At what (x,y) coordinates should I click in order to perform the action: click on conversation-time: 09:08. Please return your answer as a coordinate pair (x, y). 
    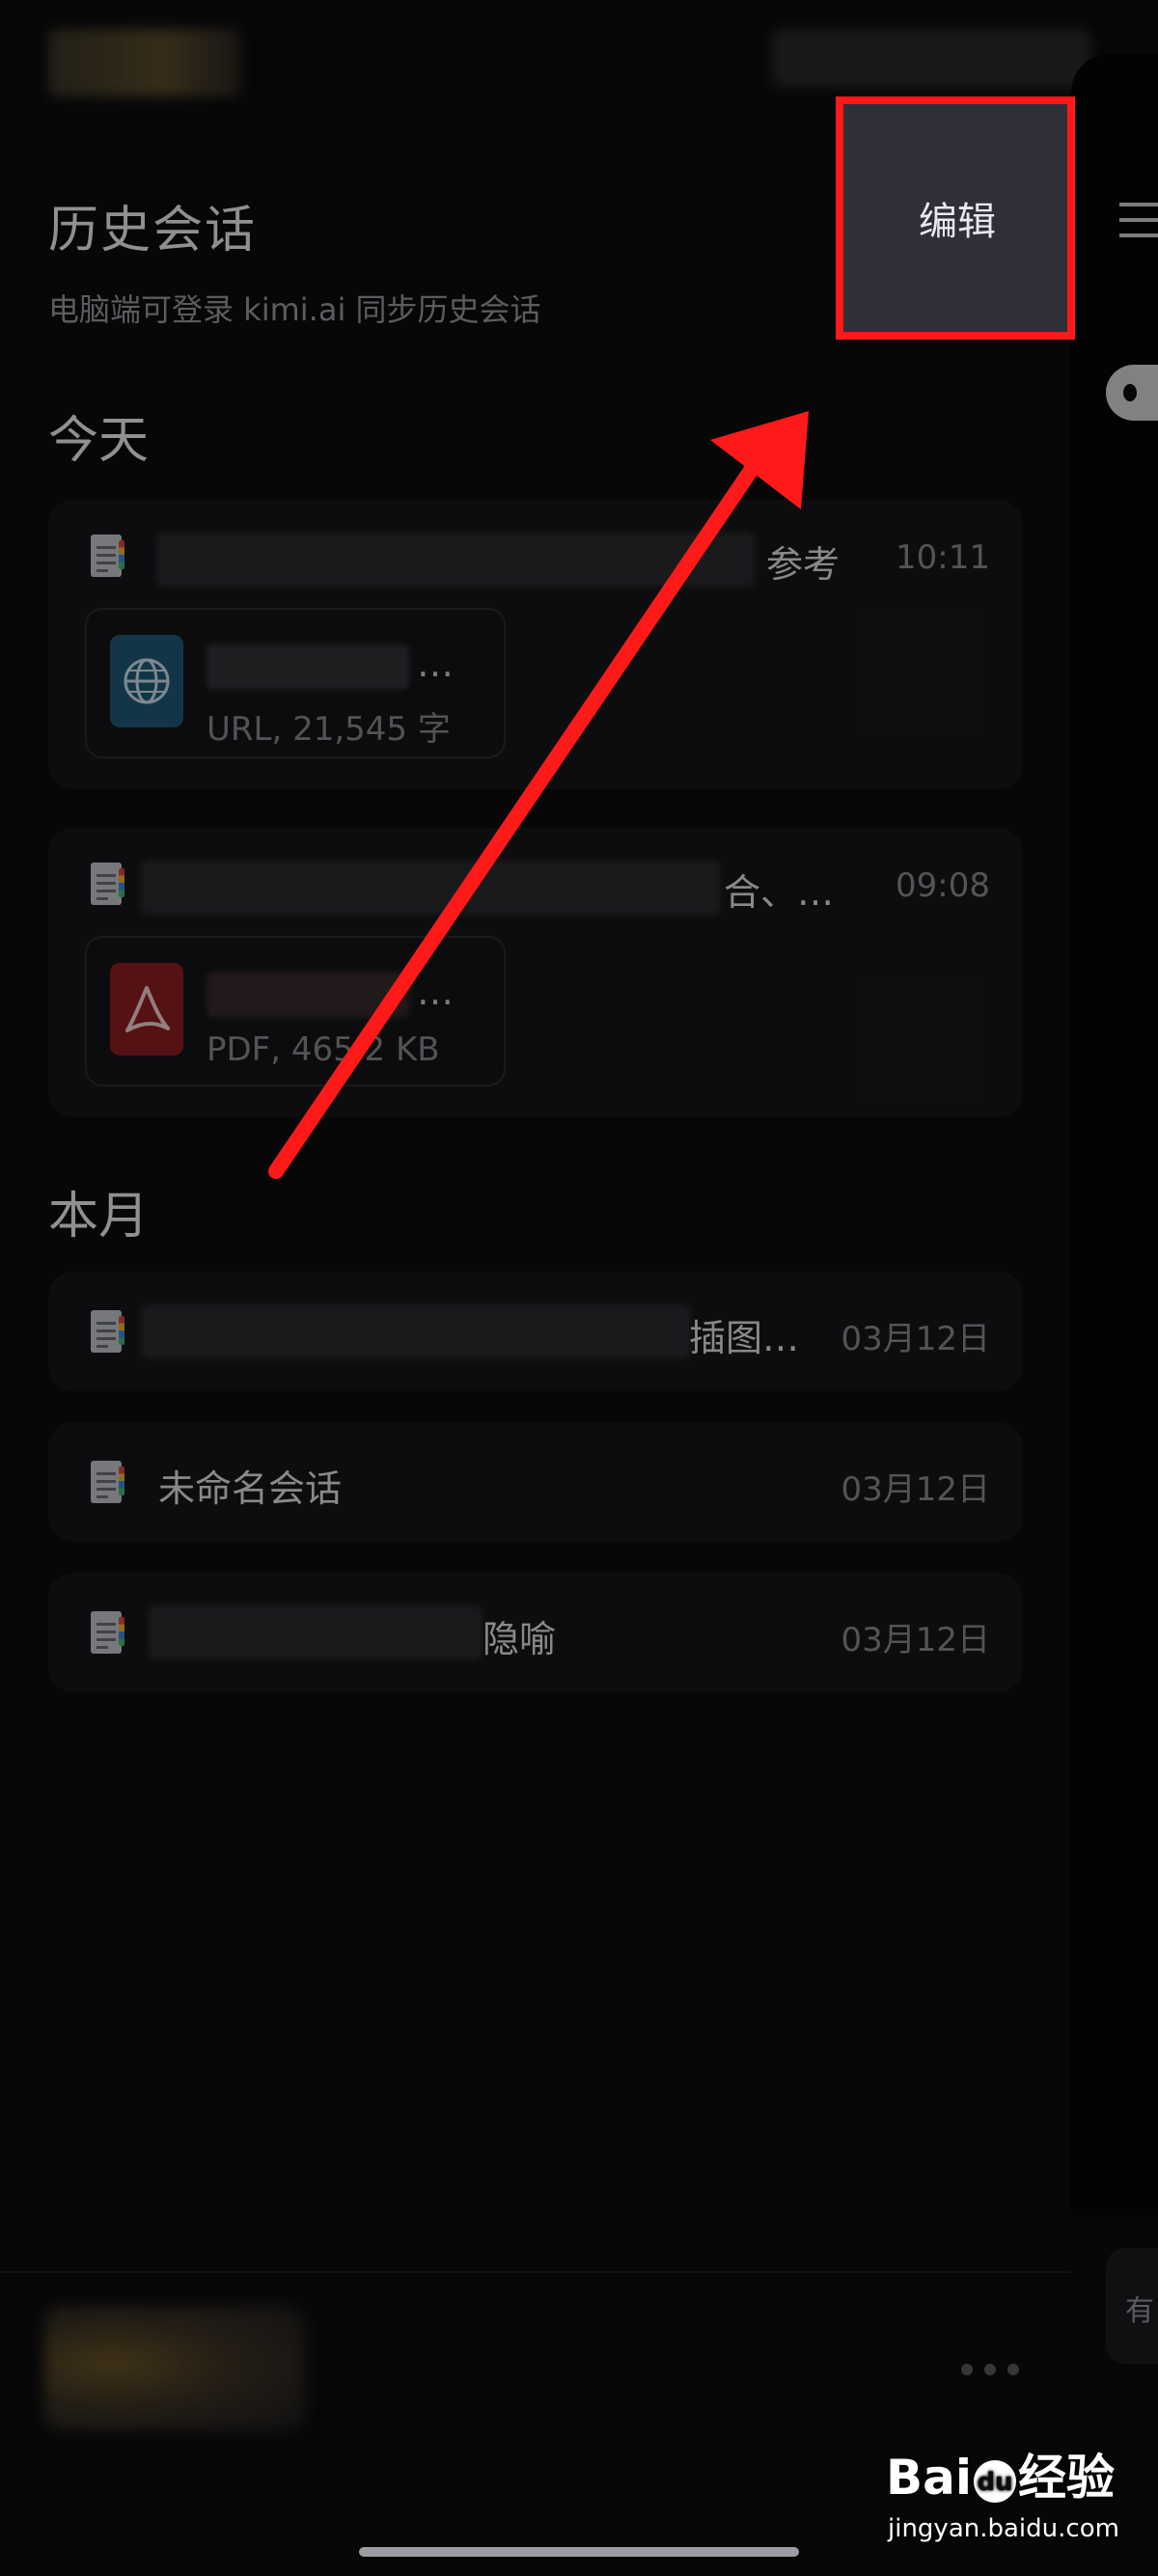
    Looking at the image, I should click on (943, 886).